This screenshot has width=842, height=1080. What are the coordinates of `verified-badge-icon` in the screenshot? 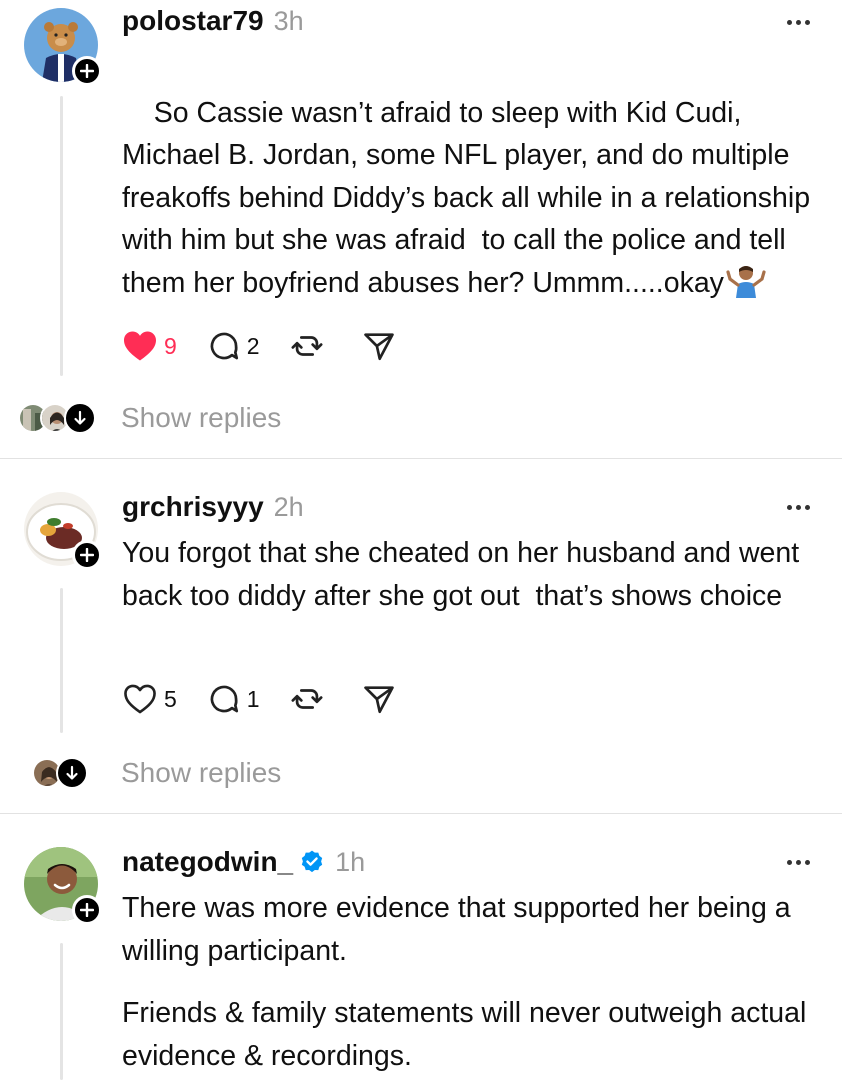 It's located at (312, 862).